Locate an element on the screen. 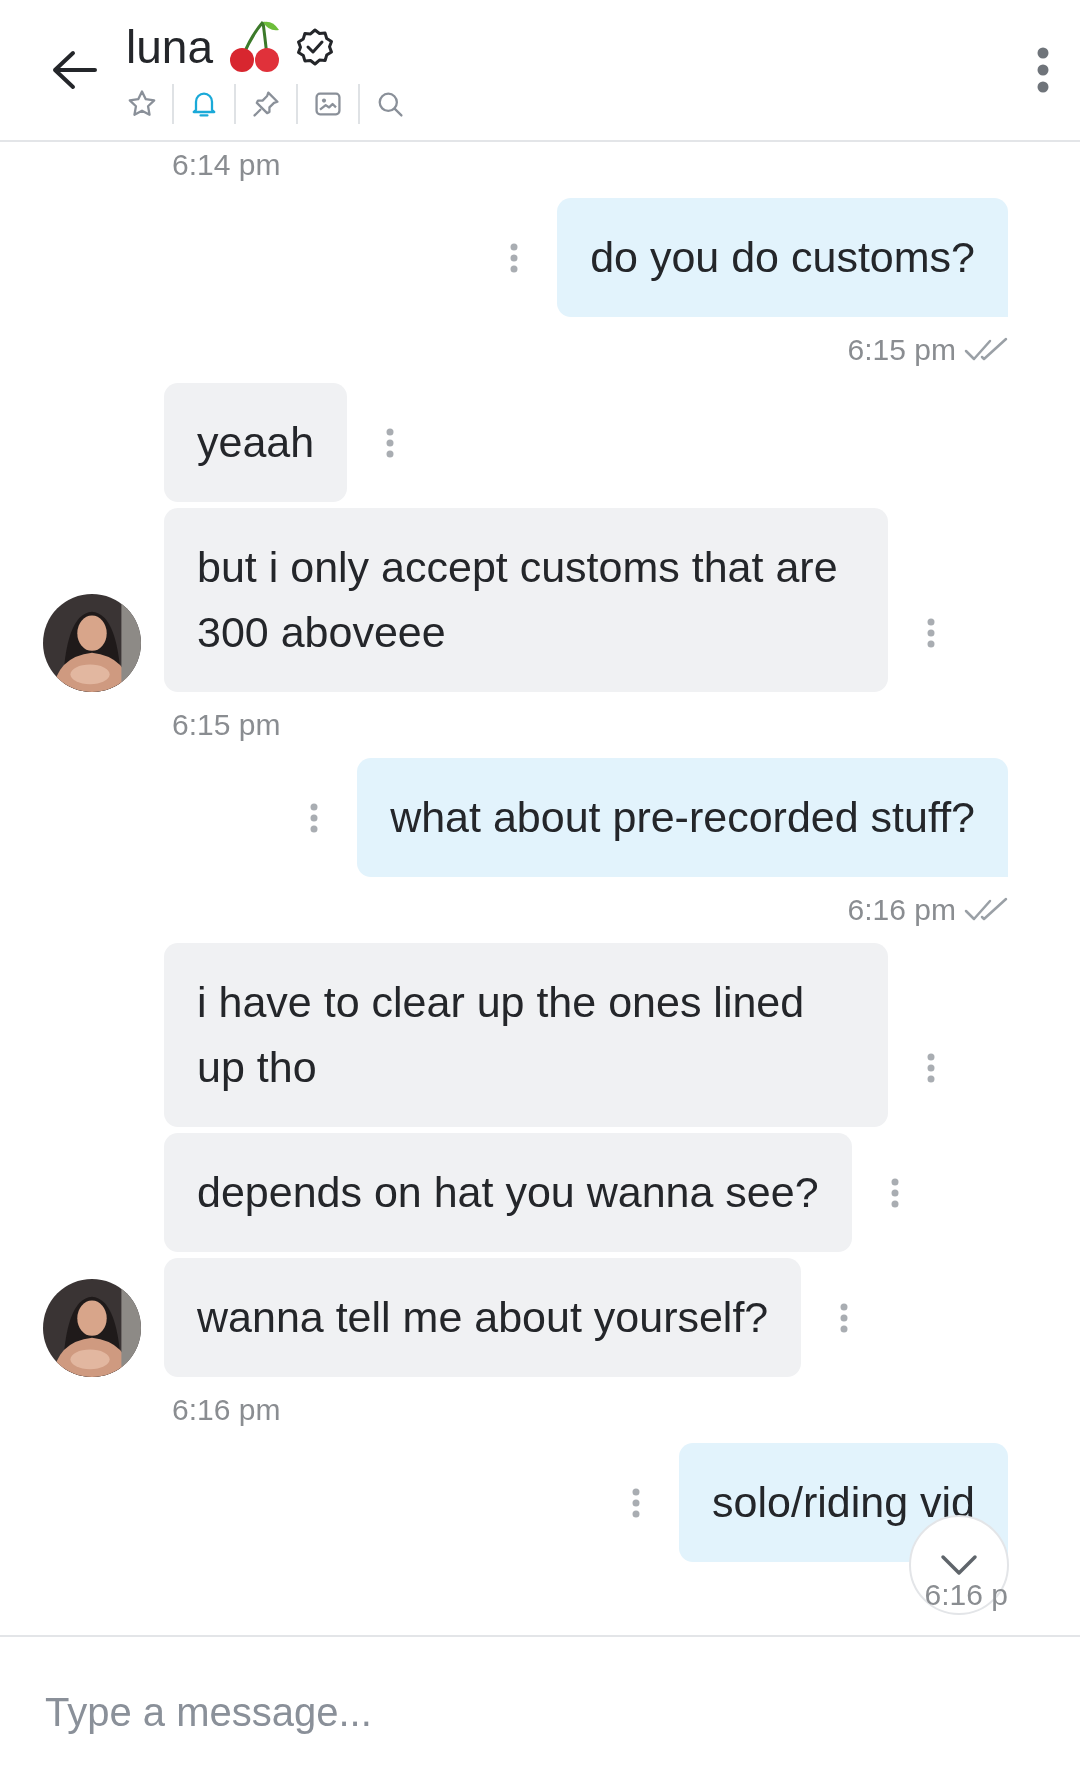 Image resolution: width=1080 pixels, height=1787 pixels. received-message: wanna tell me about yourself? is located at coordinates (483, 1317).